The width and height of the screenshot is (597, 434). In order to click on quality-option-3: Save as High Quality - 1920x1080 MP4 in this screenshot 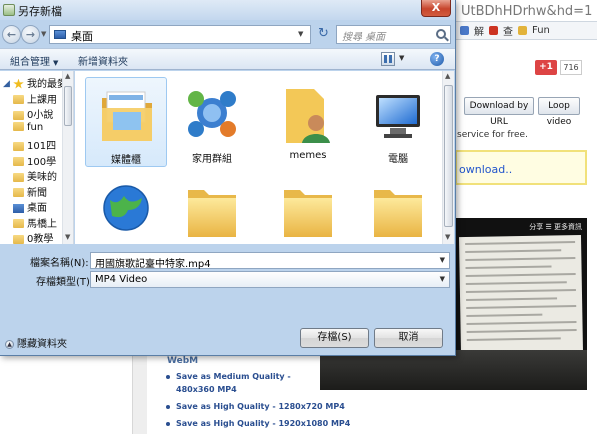, I will do `click(257, 423)`.